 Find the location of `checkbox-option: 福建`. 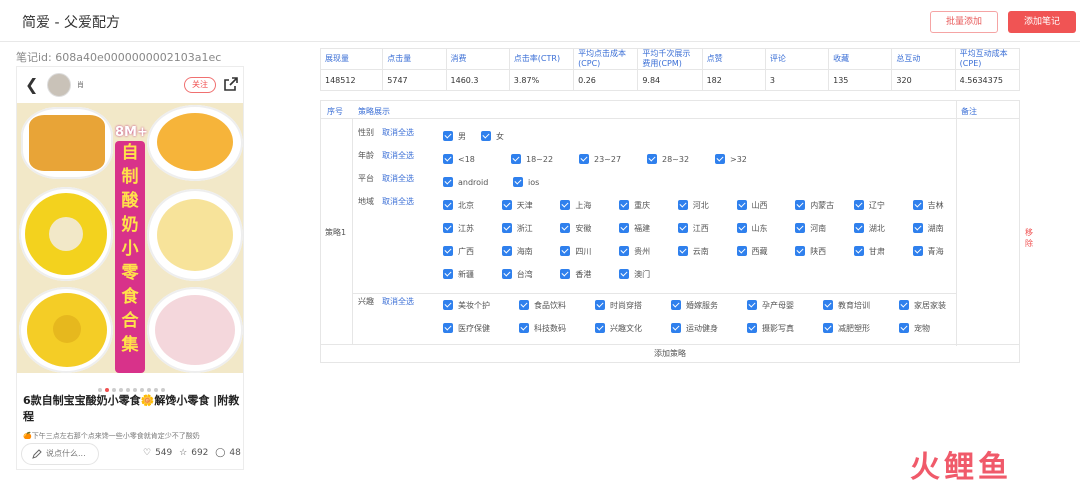

checkbox-option: 福建 is located at coordinates (634, 228).